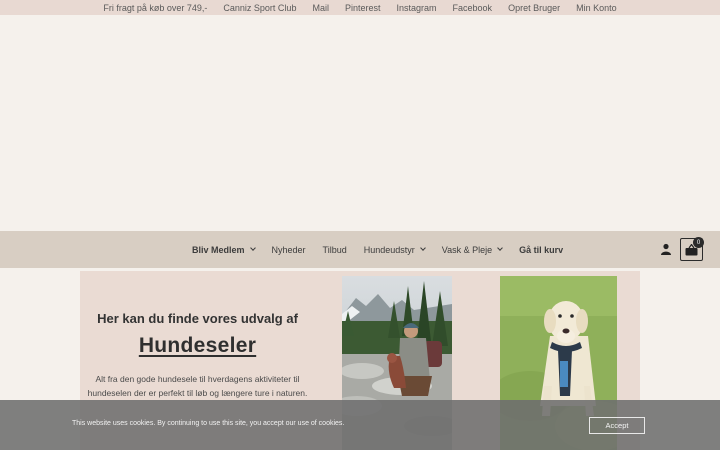 This screenshot has width=720, height=450. I want to click on cart-count-badge: 0, so click(698, 242).